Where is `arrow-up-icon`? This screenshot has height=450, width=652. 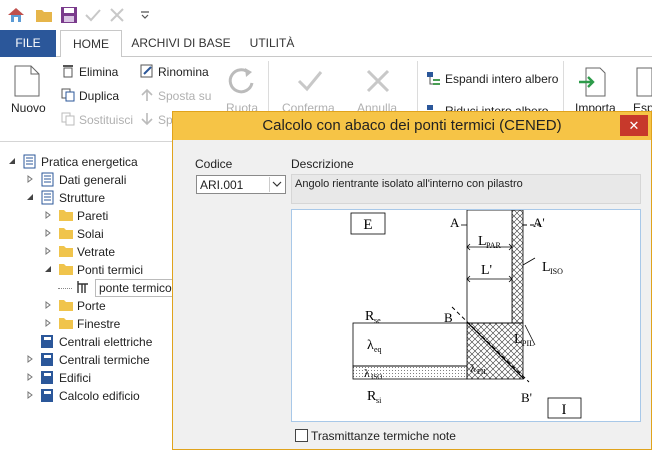 arrow-up-icon is located at coordinates (147, 96).